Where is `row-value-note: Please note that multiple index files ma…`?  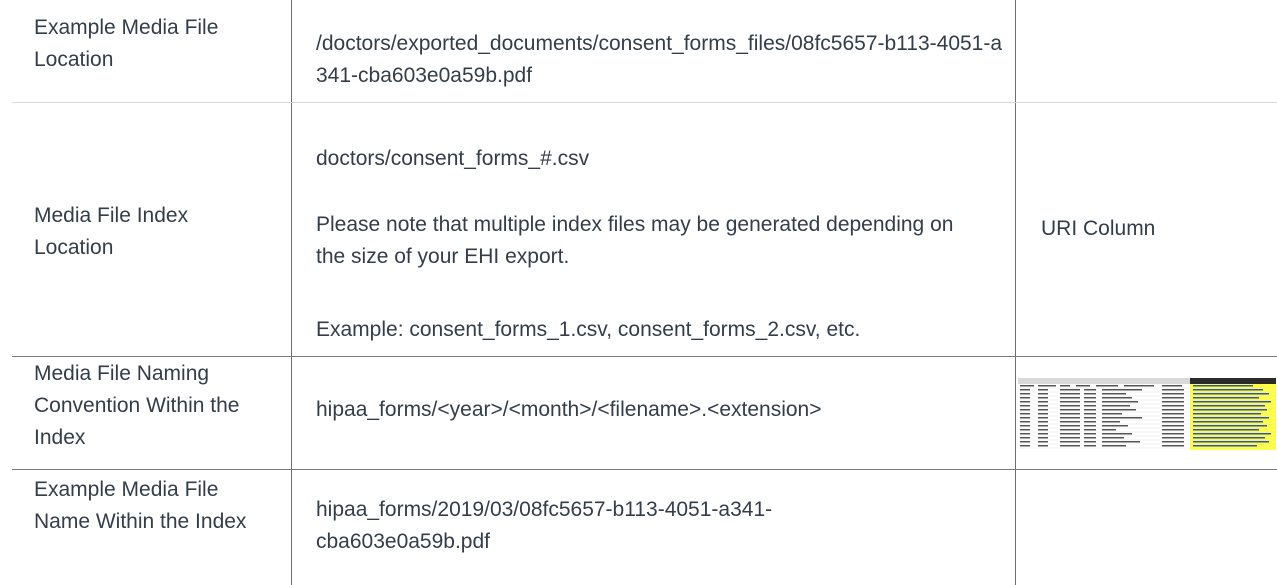 row-value-note: Please note that multiple index files ma… is located at coordinates (638, 240).